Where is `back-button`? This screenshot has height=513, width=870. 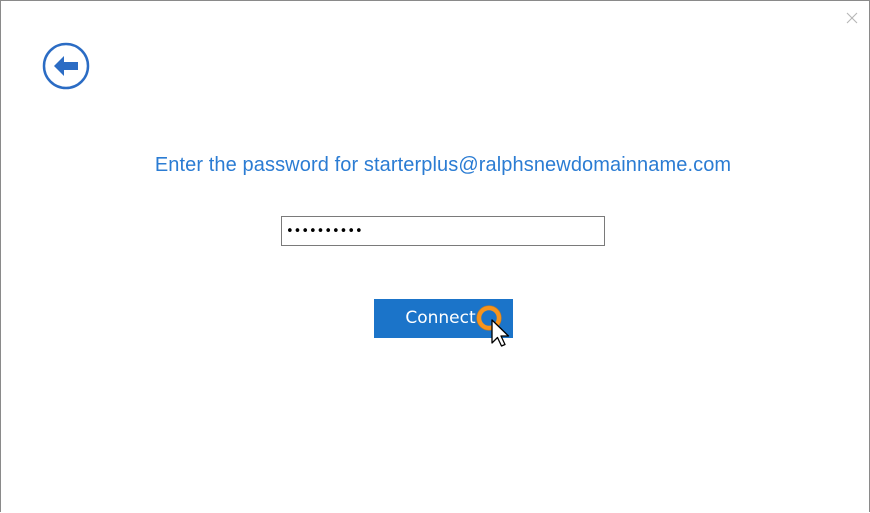 back-button is located at coordinates (66, 66).